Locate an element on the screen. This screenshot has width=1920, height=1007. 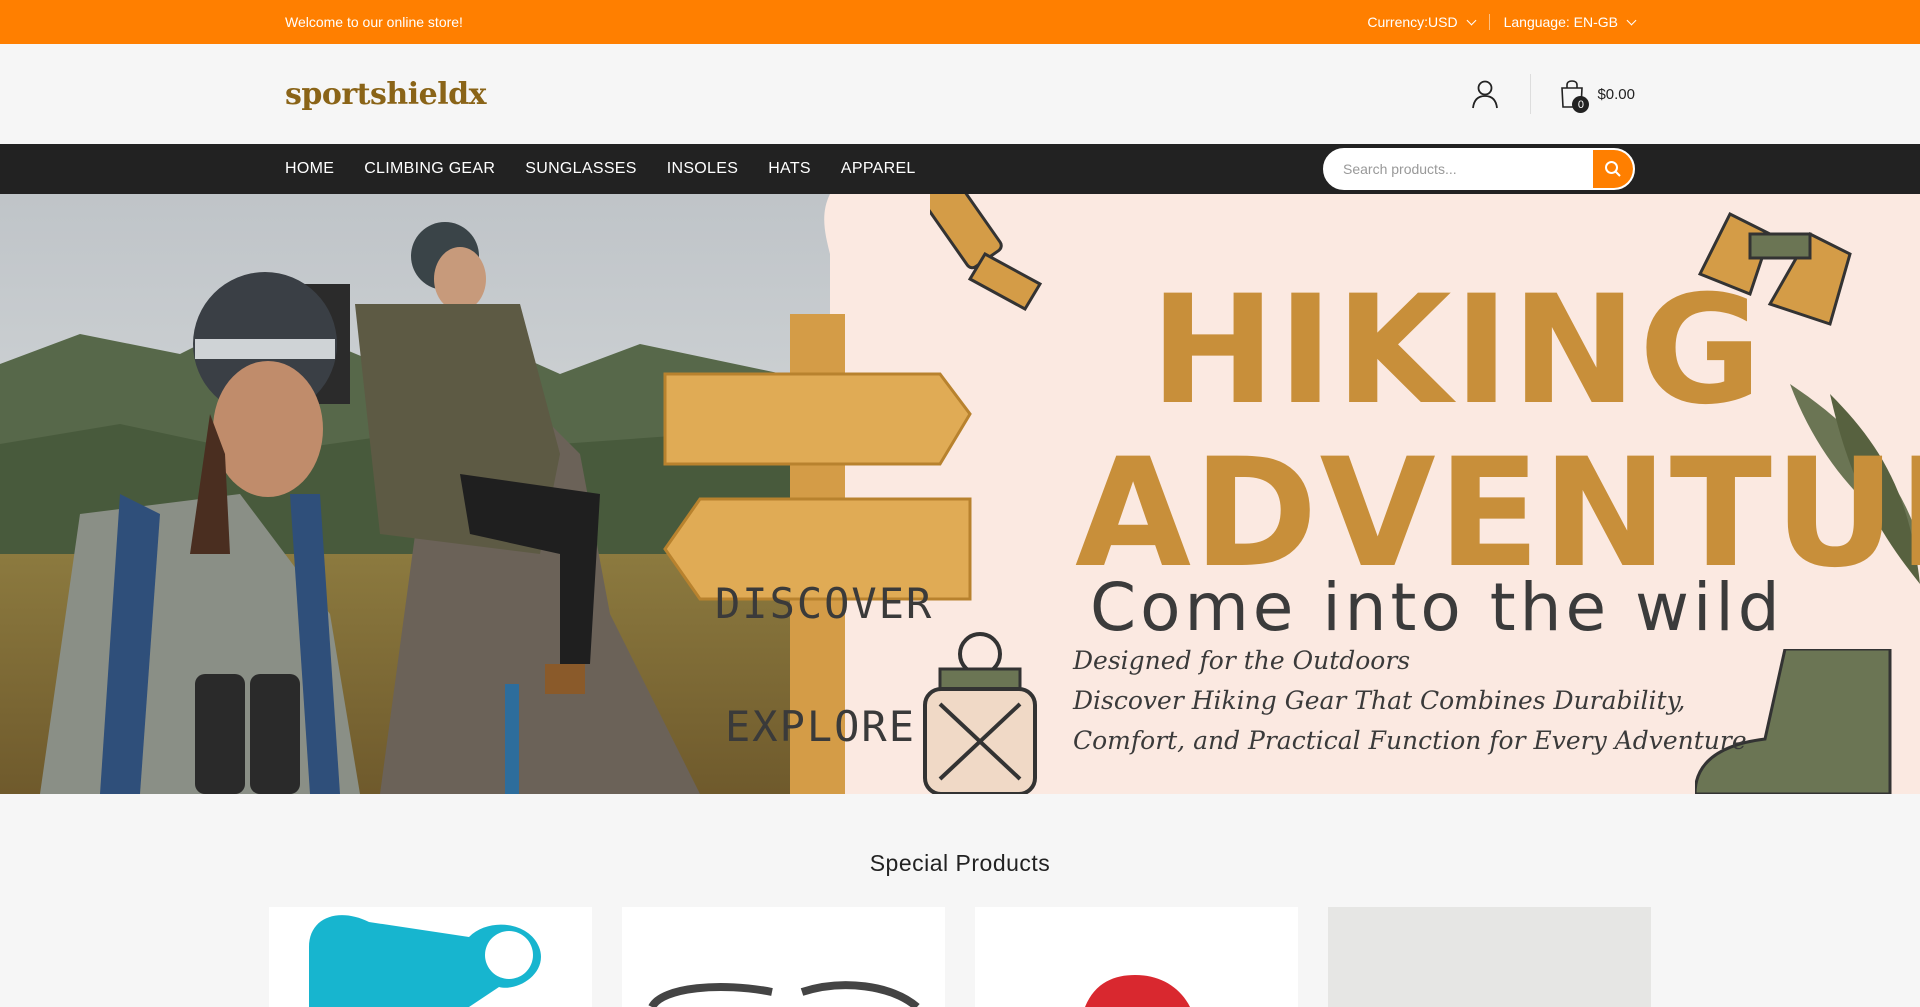
section-title-special-products: Special Products is located at coordinates (960, 863).